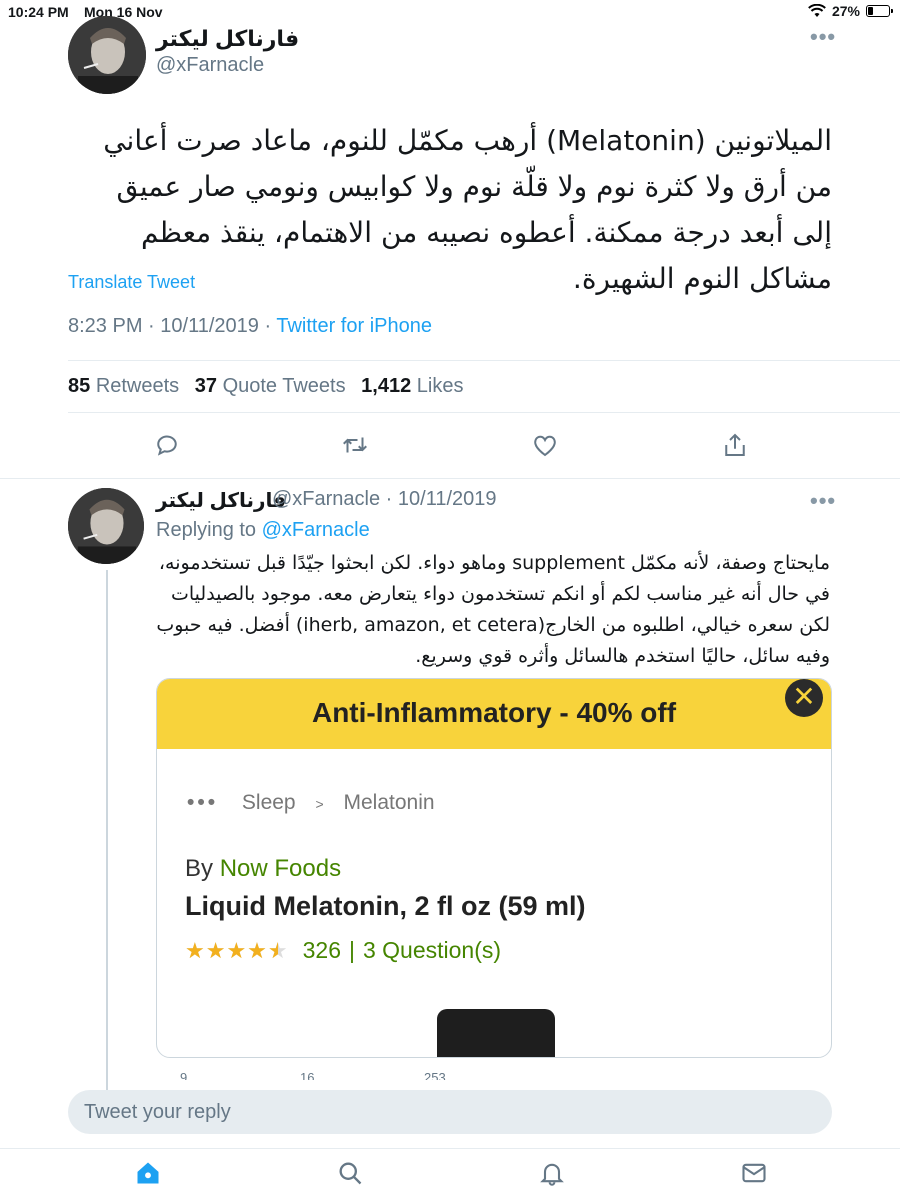 The width and height of the screenshot is (900, 1200). Describe the element at coordinates (107, 830) in the screenshot. I see `thread-line` at that location.